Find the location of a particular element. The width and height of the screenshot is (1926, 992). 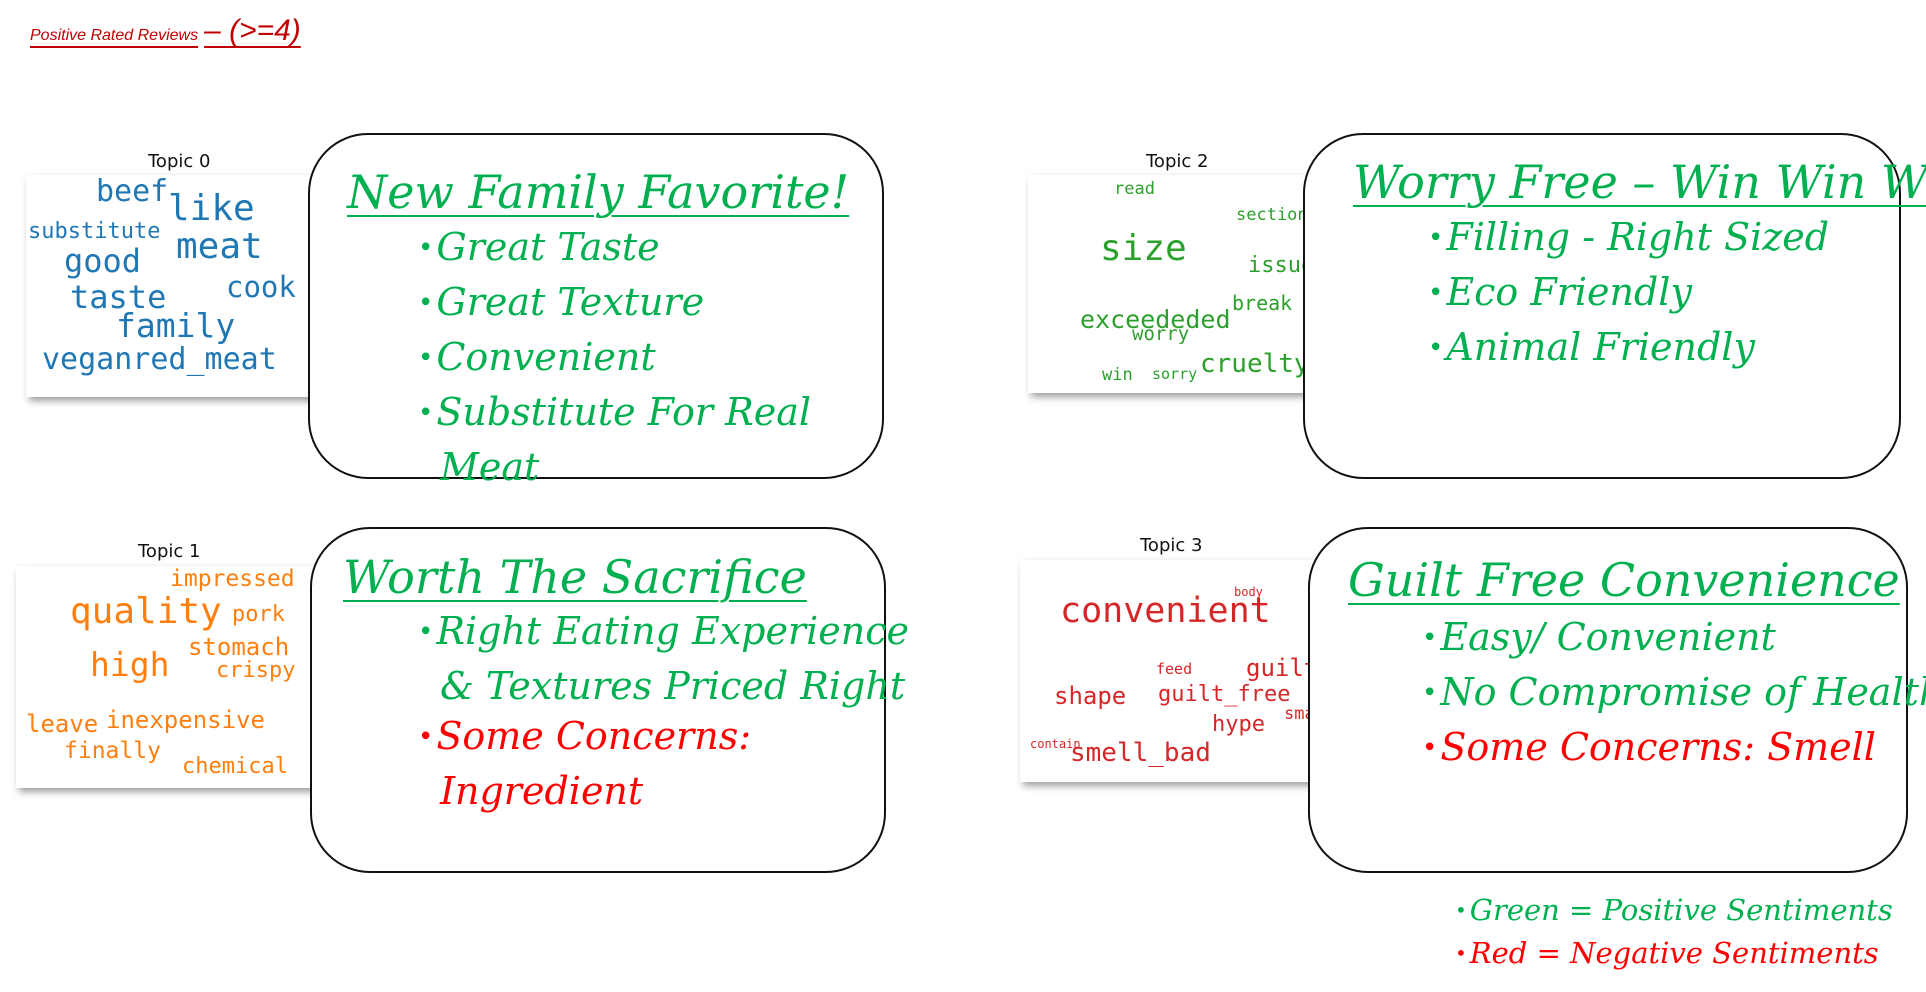

word: section is located at coordinates (1272, 215).